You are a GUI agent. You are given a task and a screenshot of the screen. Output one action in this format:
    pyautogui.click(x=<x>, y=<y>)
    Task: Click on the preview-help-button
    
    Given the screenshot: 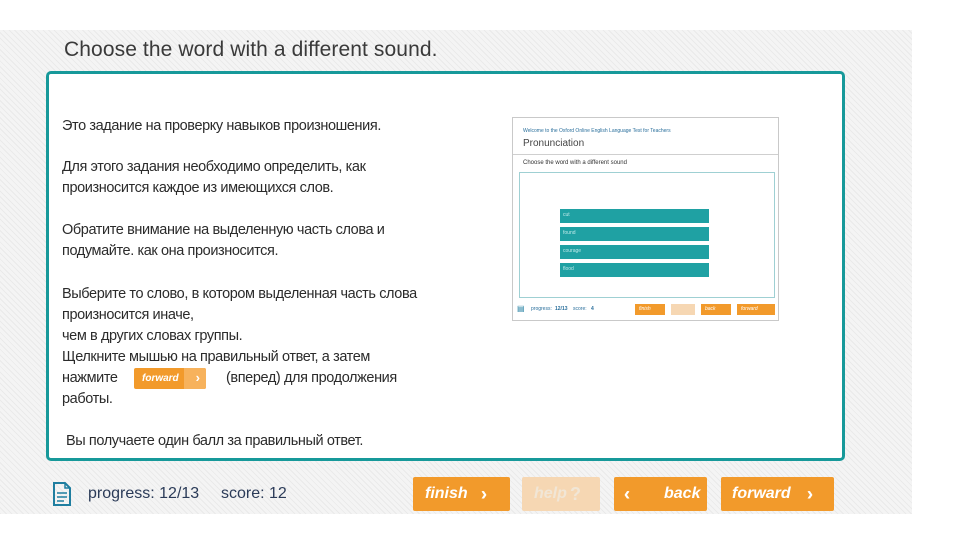 What is the action you would take?
    pyautogui.click(x=683, y=309)
    